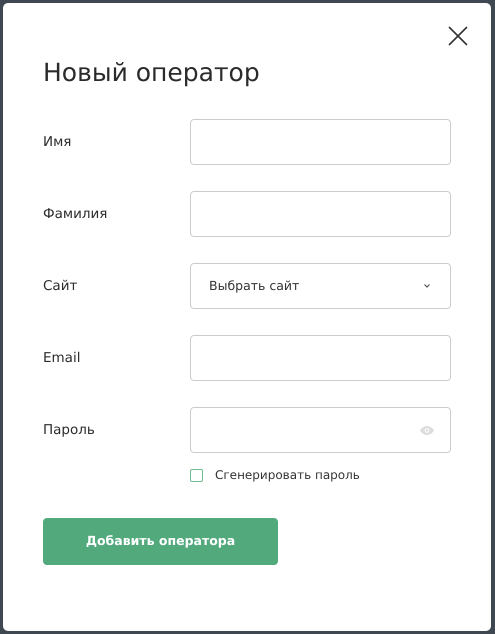  I want to click on field-label: Сайт, so click(60, 286).